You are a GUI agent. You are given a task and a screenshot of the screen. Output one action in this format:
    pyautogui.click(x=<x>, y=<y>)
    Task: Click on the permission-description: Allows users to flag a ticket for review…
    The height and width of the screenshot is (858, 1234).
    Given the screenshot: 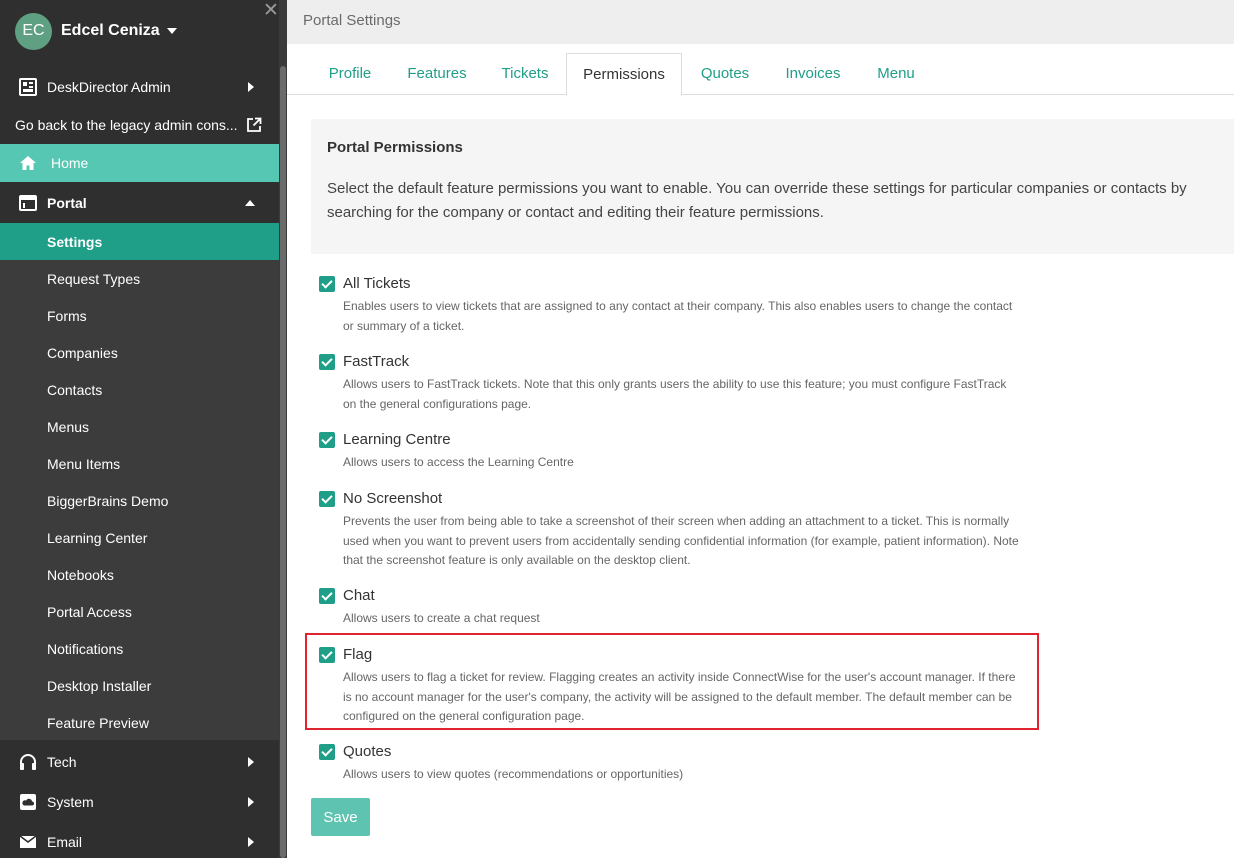 What is the action you would take?
    pyautogui.click(x=679, y=696)
    